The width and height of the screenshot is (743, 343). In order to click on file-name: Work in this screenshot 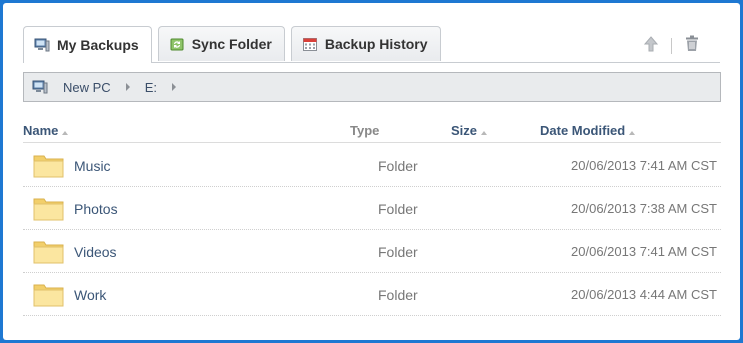, I will do `click(90, 295)`.